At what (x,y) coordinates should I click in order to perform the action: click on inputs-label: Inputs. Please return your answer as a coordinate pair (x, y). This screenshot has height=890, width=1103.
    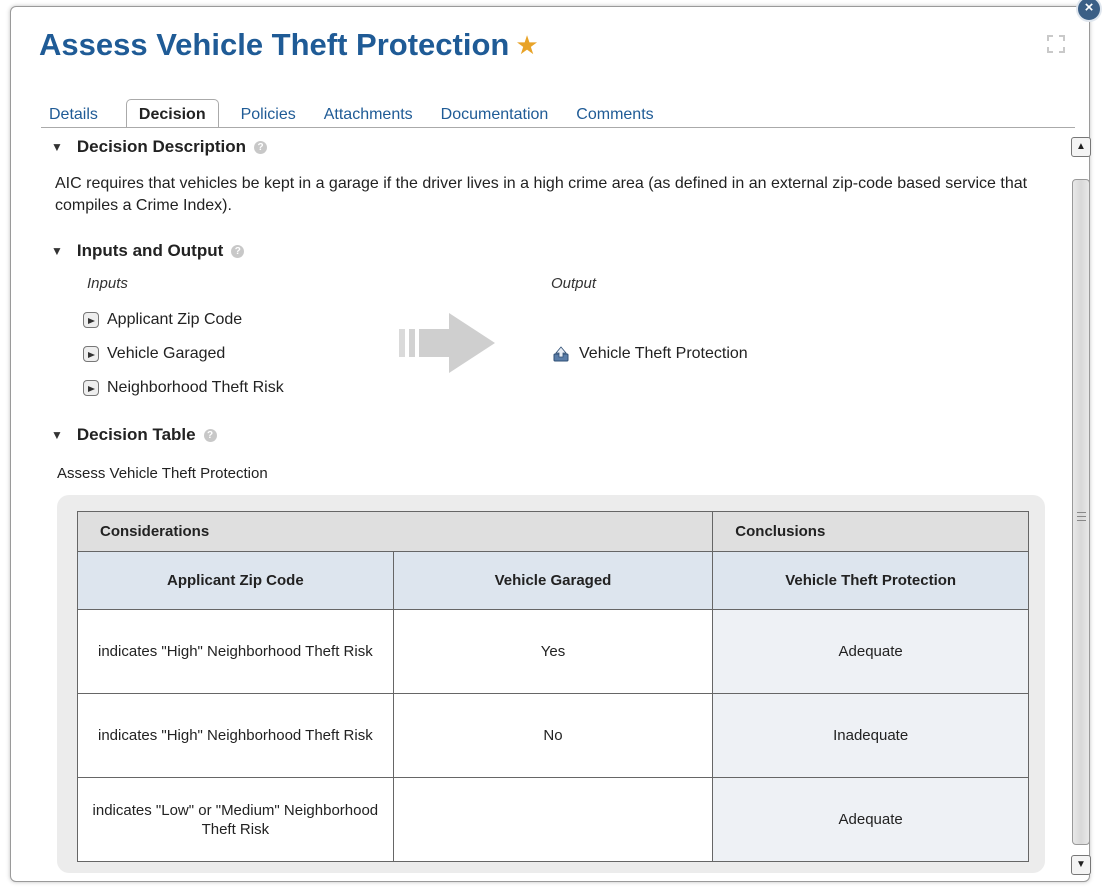
    Looking at the image, I should click on (107, 283).